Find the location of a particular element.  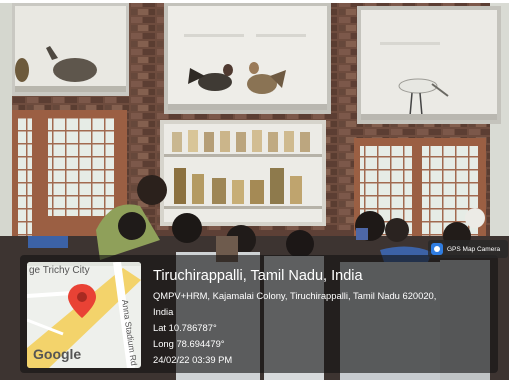

latitude-text: Lat 10.786787° is located at coordinates (185, 327).